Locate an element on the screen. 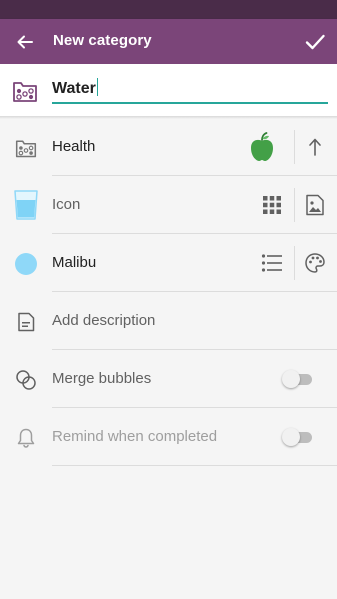 The width and height of the screenshot is (337, 599). bubbles-icon is located at coordinates (26, 380).